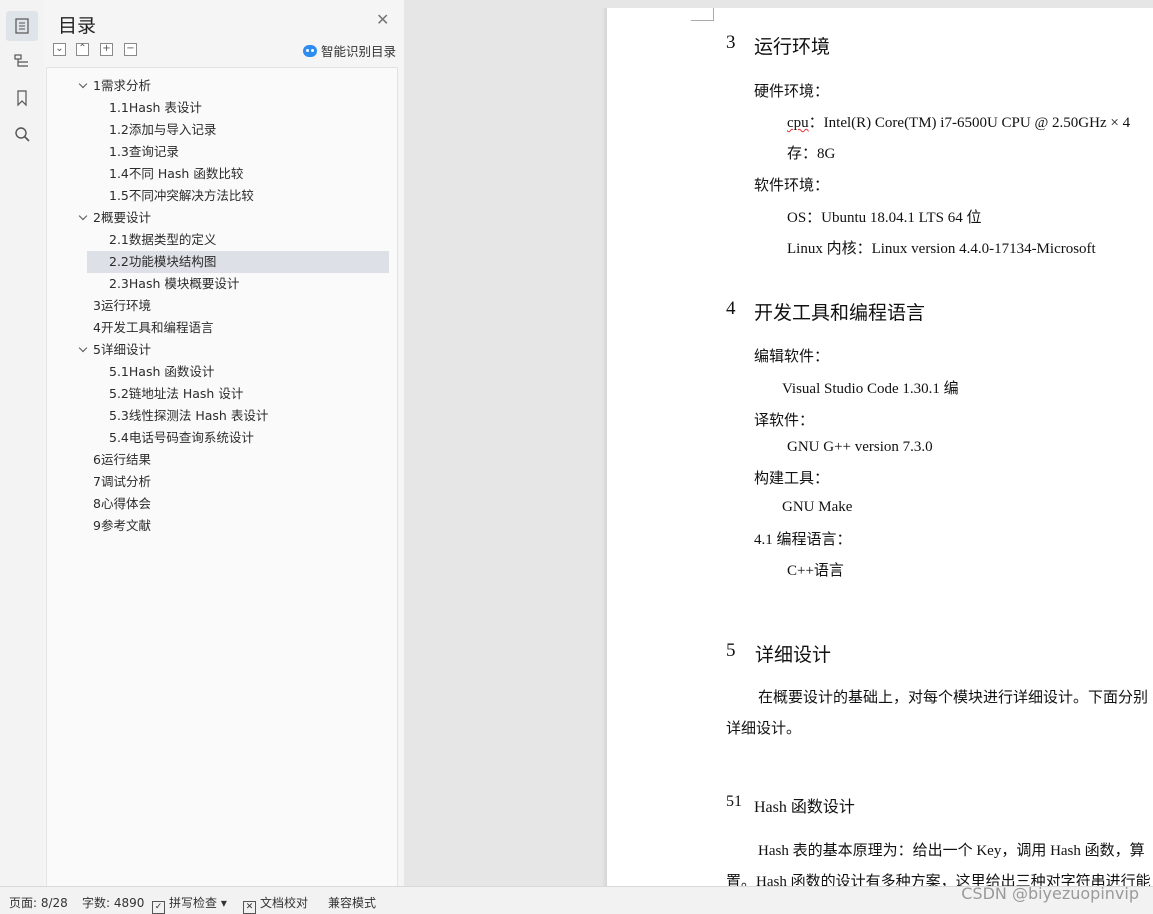 The height and width of the screenshot is (914, 1153). What do you see at coordinates (731, 308) in the screenshot?
I see `heading-num: 4` at bounding box center [731, 308].